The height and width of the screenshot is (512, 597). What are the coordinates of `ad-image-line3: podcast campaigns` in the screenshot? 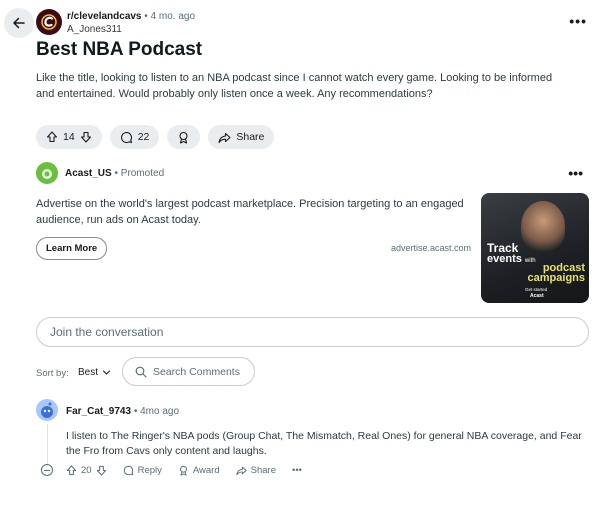 It's located at (556, 273).